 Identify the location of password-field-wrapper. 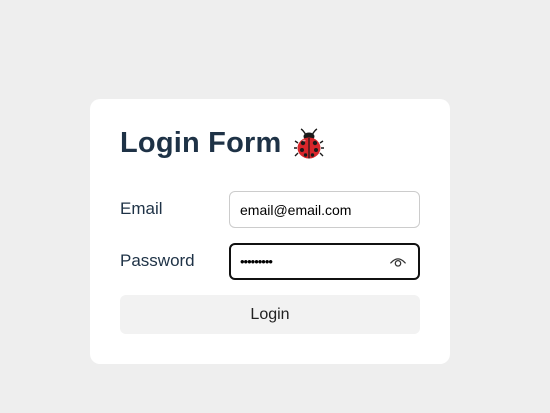
(324, 261).